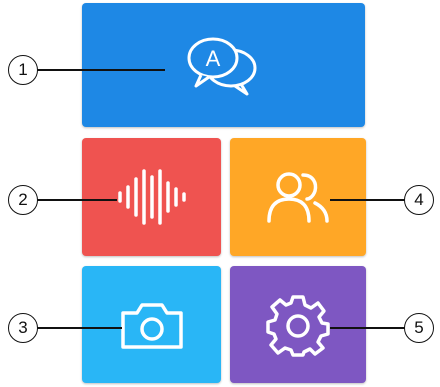 This screenshot has height=387, width=440. I want to click on people-icon, so click(298, 197).